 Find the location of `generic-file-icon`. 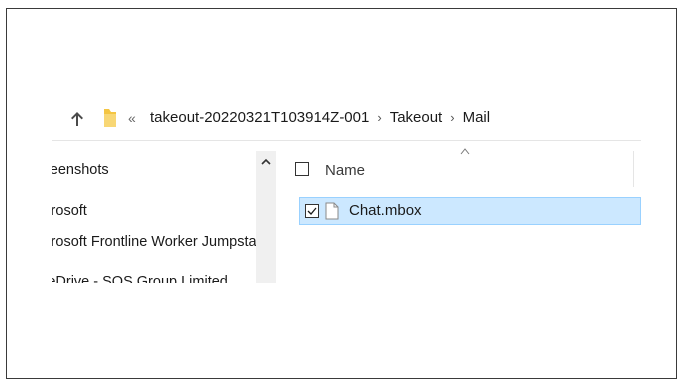

generic-file-icon is located at coordinates (332, 211).